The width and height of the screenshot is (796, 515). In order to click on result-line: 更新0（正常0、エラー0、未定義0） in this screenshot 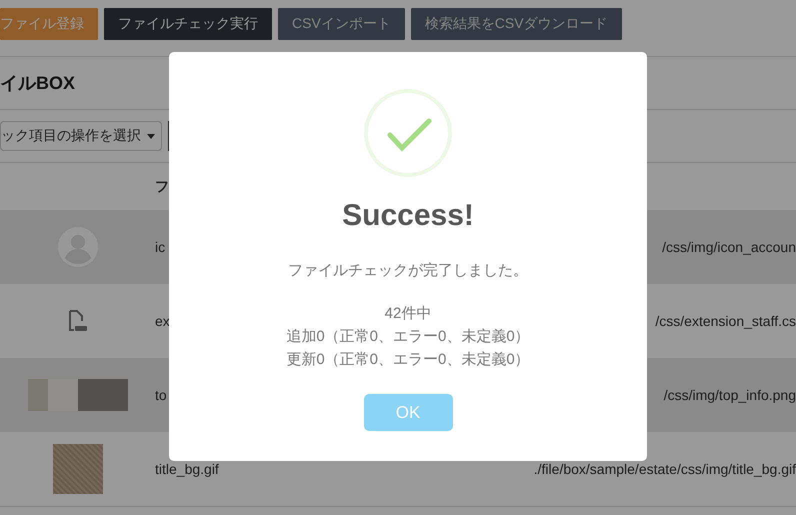, I will do `click(408, 359)`.